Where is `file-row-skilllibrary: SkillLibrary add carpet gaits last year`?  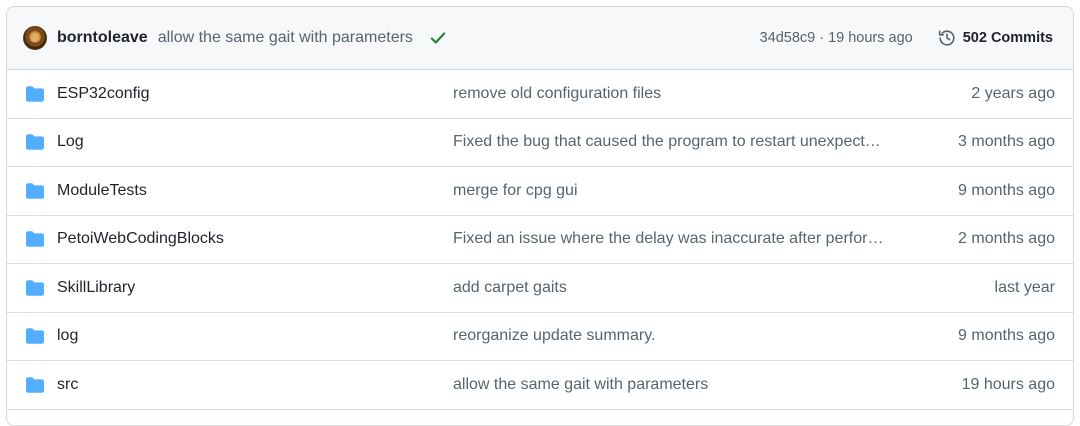
file-row-skilllibrary: SkillLibrary add carpet gaits last year is located at coordinates (540, 288).